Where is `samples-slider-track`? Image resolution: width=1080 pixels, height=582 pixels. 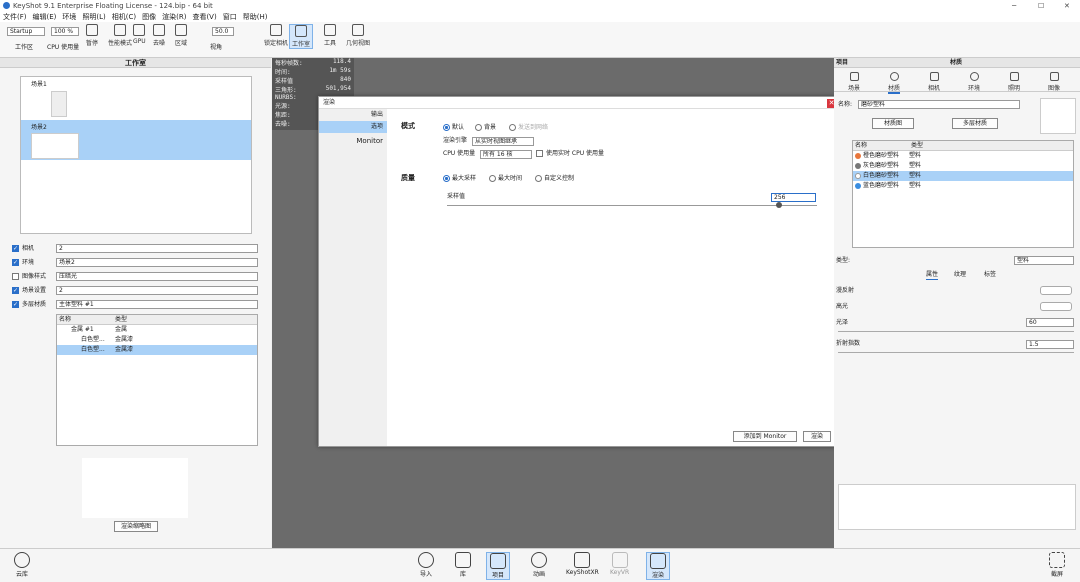
samples-slider-track is located at coordinates (632, 205).